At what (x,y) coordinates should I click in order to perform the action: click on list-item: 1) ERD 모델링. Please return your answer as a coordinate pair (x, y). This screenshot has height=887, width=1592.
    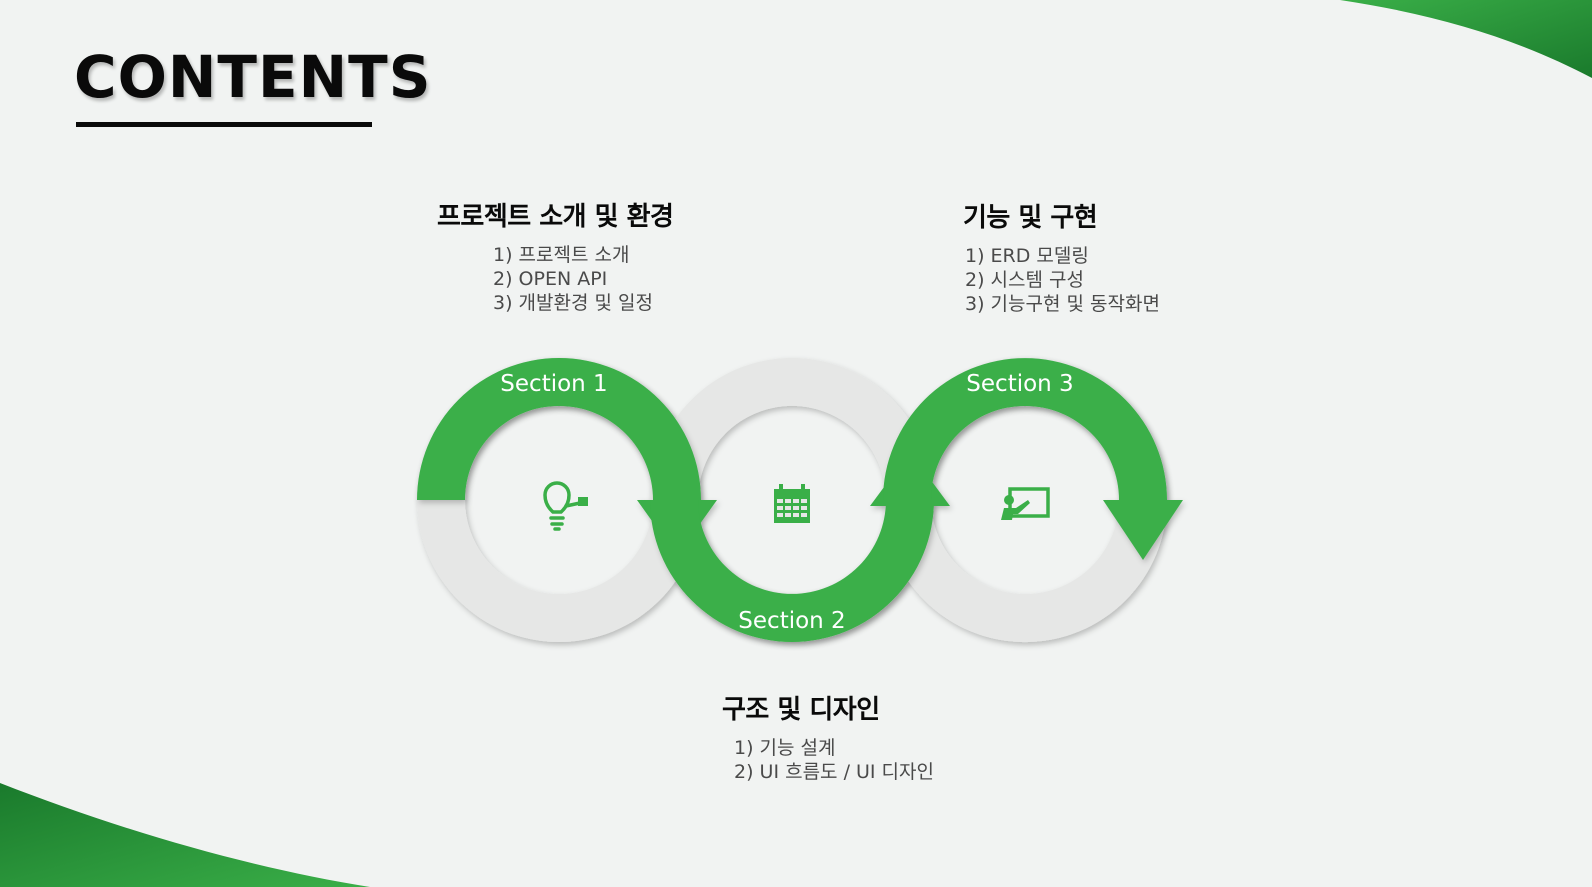
    Looking at the image, I should click on (1027, 256).